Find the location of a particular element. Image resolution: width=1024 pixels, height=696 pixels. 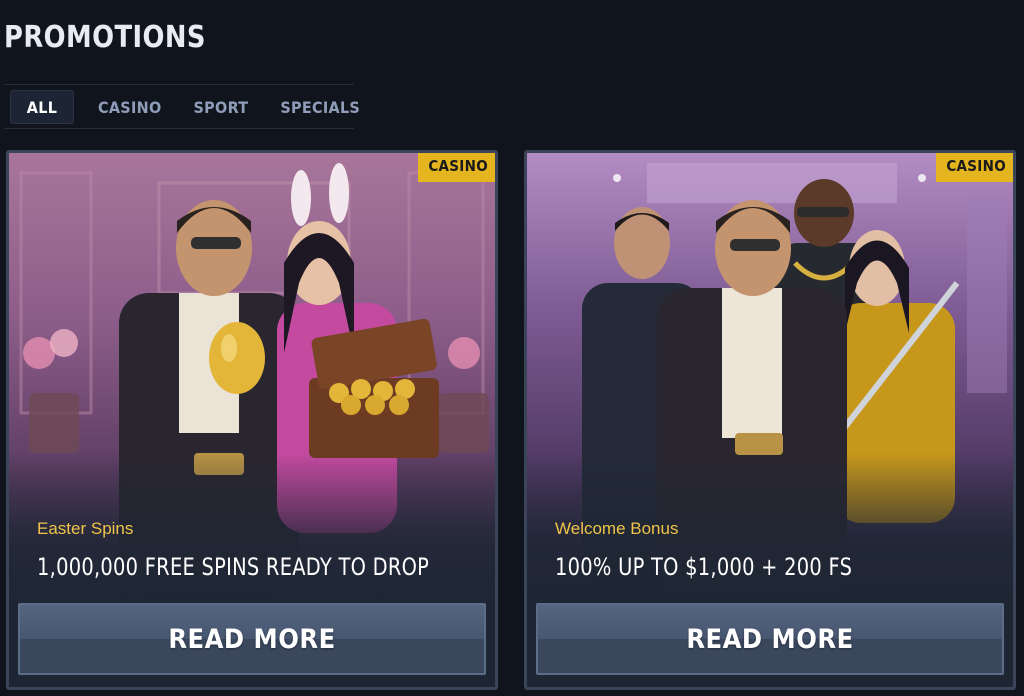

tab-specials: SPECIALS is located at coordinates (320, 107).